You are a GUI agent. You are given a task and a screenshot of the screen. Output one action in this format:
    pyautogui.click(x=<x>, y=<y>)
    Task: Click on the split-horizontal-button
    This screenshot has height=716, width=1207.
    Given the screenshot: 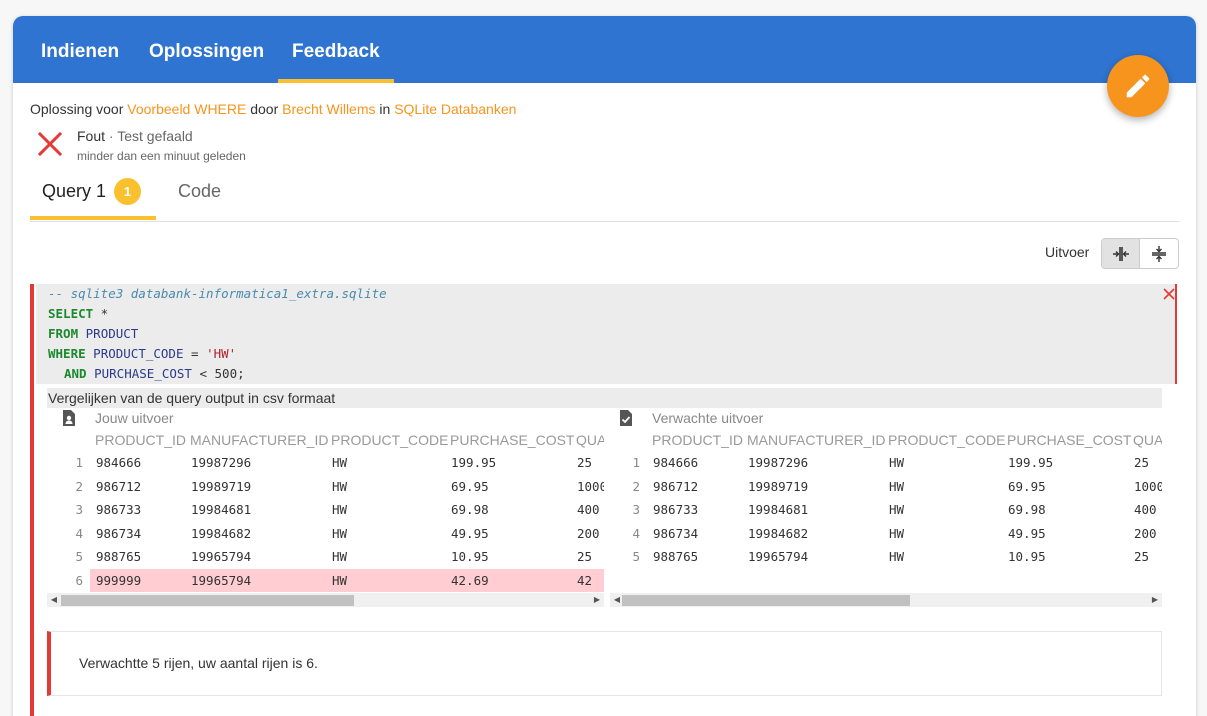 What is the action you would take?
    pyautogui.click(x=1159, y=253)
    